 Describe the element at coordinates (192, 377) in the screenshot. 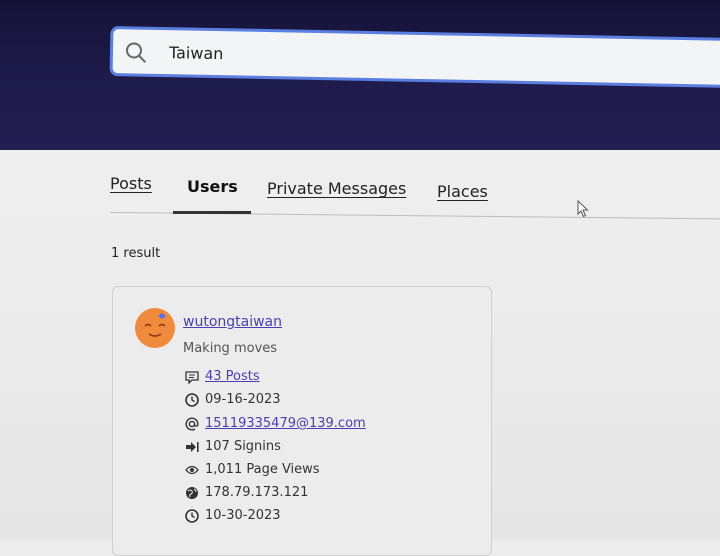

I see `speech-bubble-icon` at that location.